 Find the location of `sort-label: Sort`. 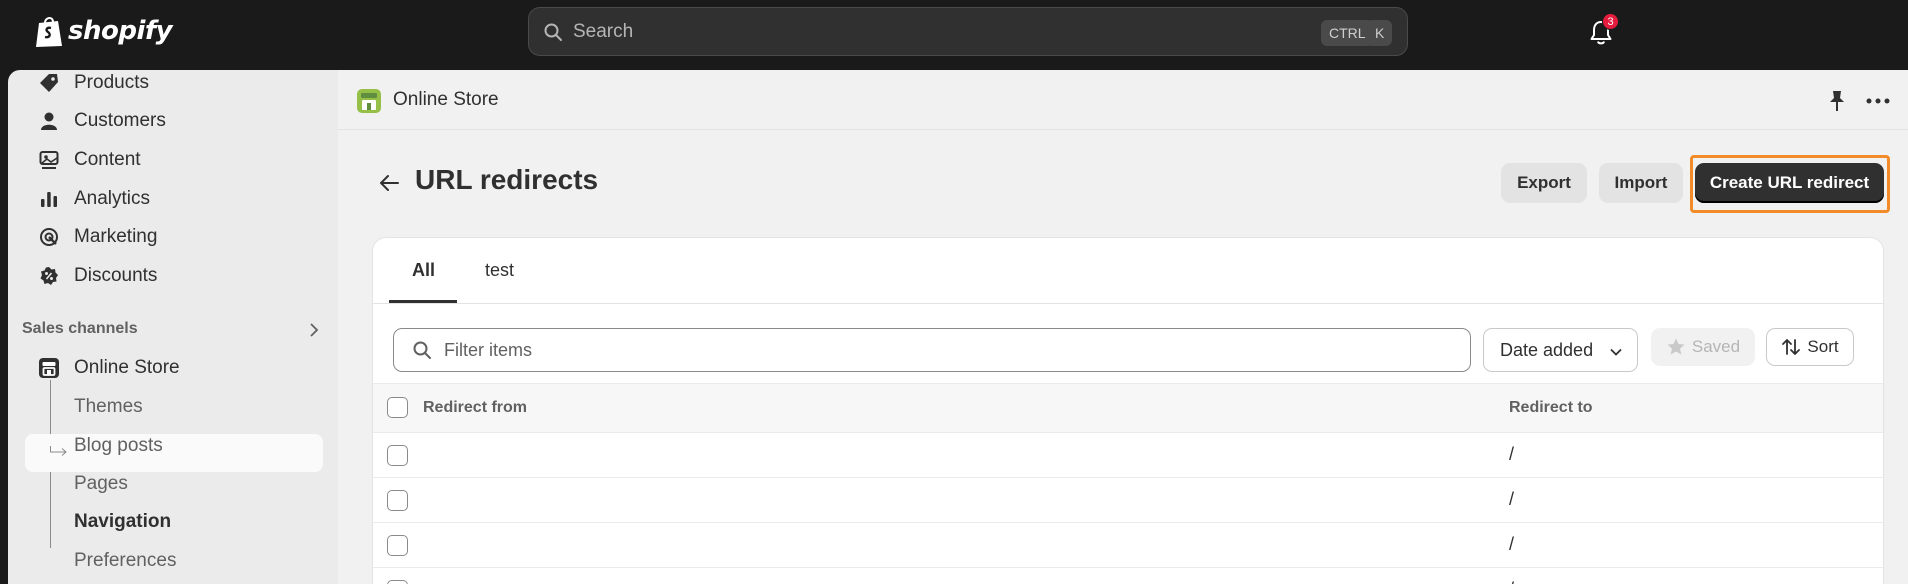

sort-label: Sort is located at coordinates (1823, 346).